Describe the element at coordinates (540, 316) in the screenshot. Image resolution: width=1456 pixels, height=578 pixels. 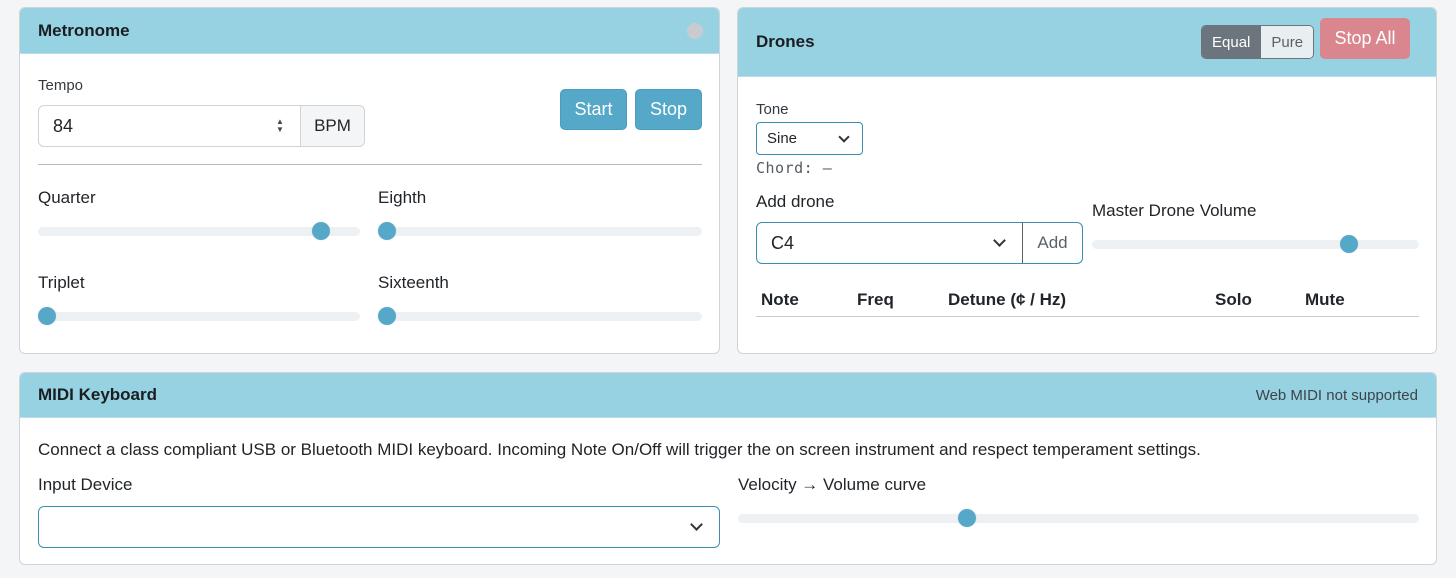
I see `sixteenth-slider` at that location.